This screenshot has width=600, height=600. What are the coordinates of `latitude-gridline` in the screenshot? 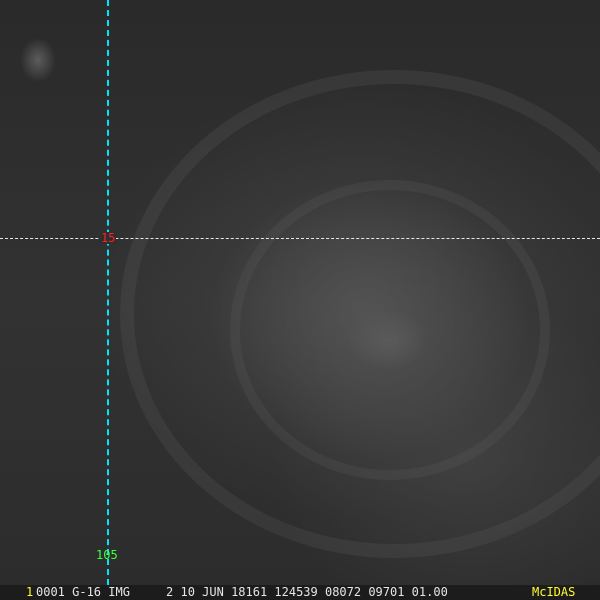 It's located at (300, 238).